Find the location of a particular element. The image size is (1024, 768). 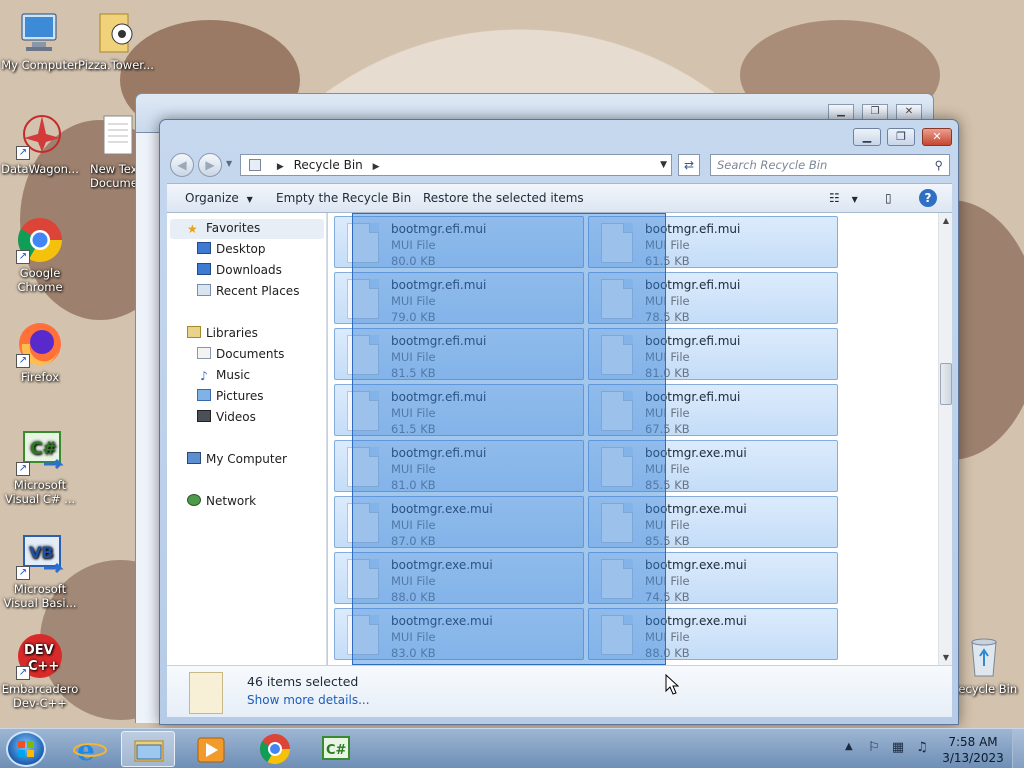

nav-recent-places: Recent Places is located at coordinates (248, 291).